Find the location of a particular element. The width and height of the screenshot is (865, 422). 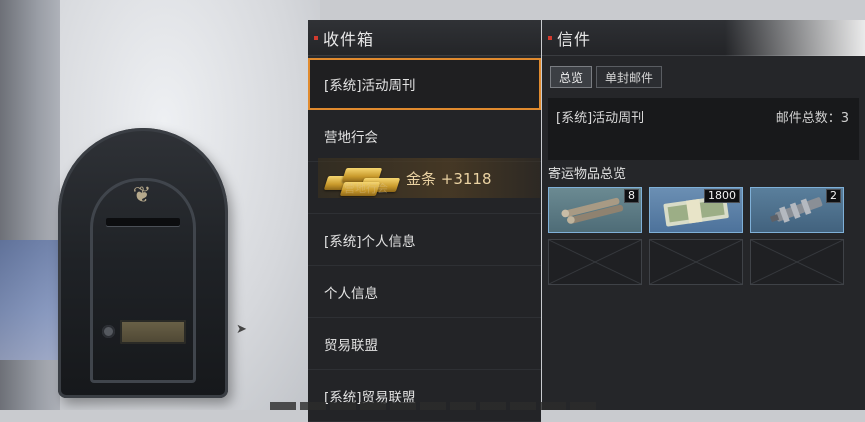

tab-single-mail: 单封邮件 is located at coordinates (629, 77).